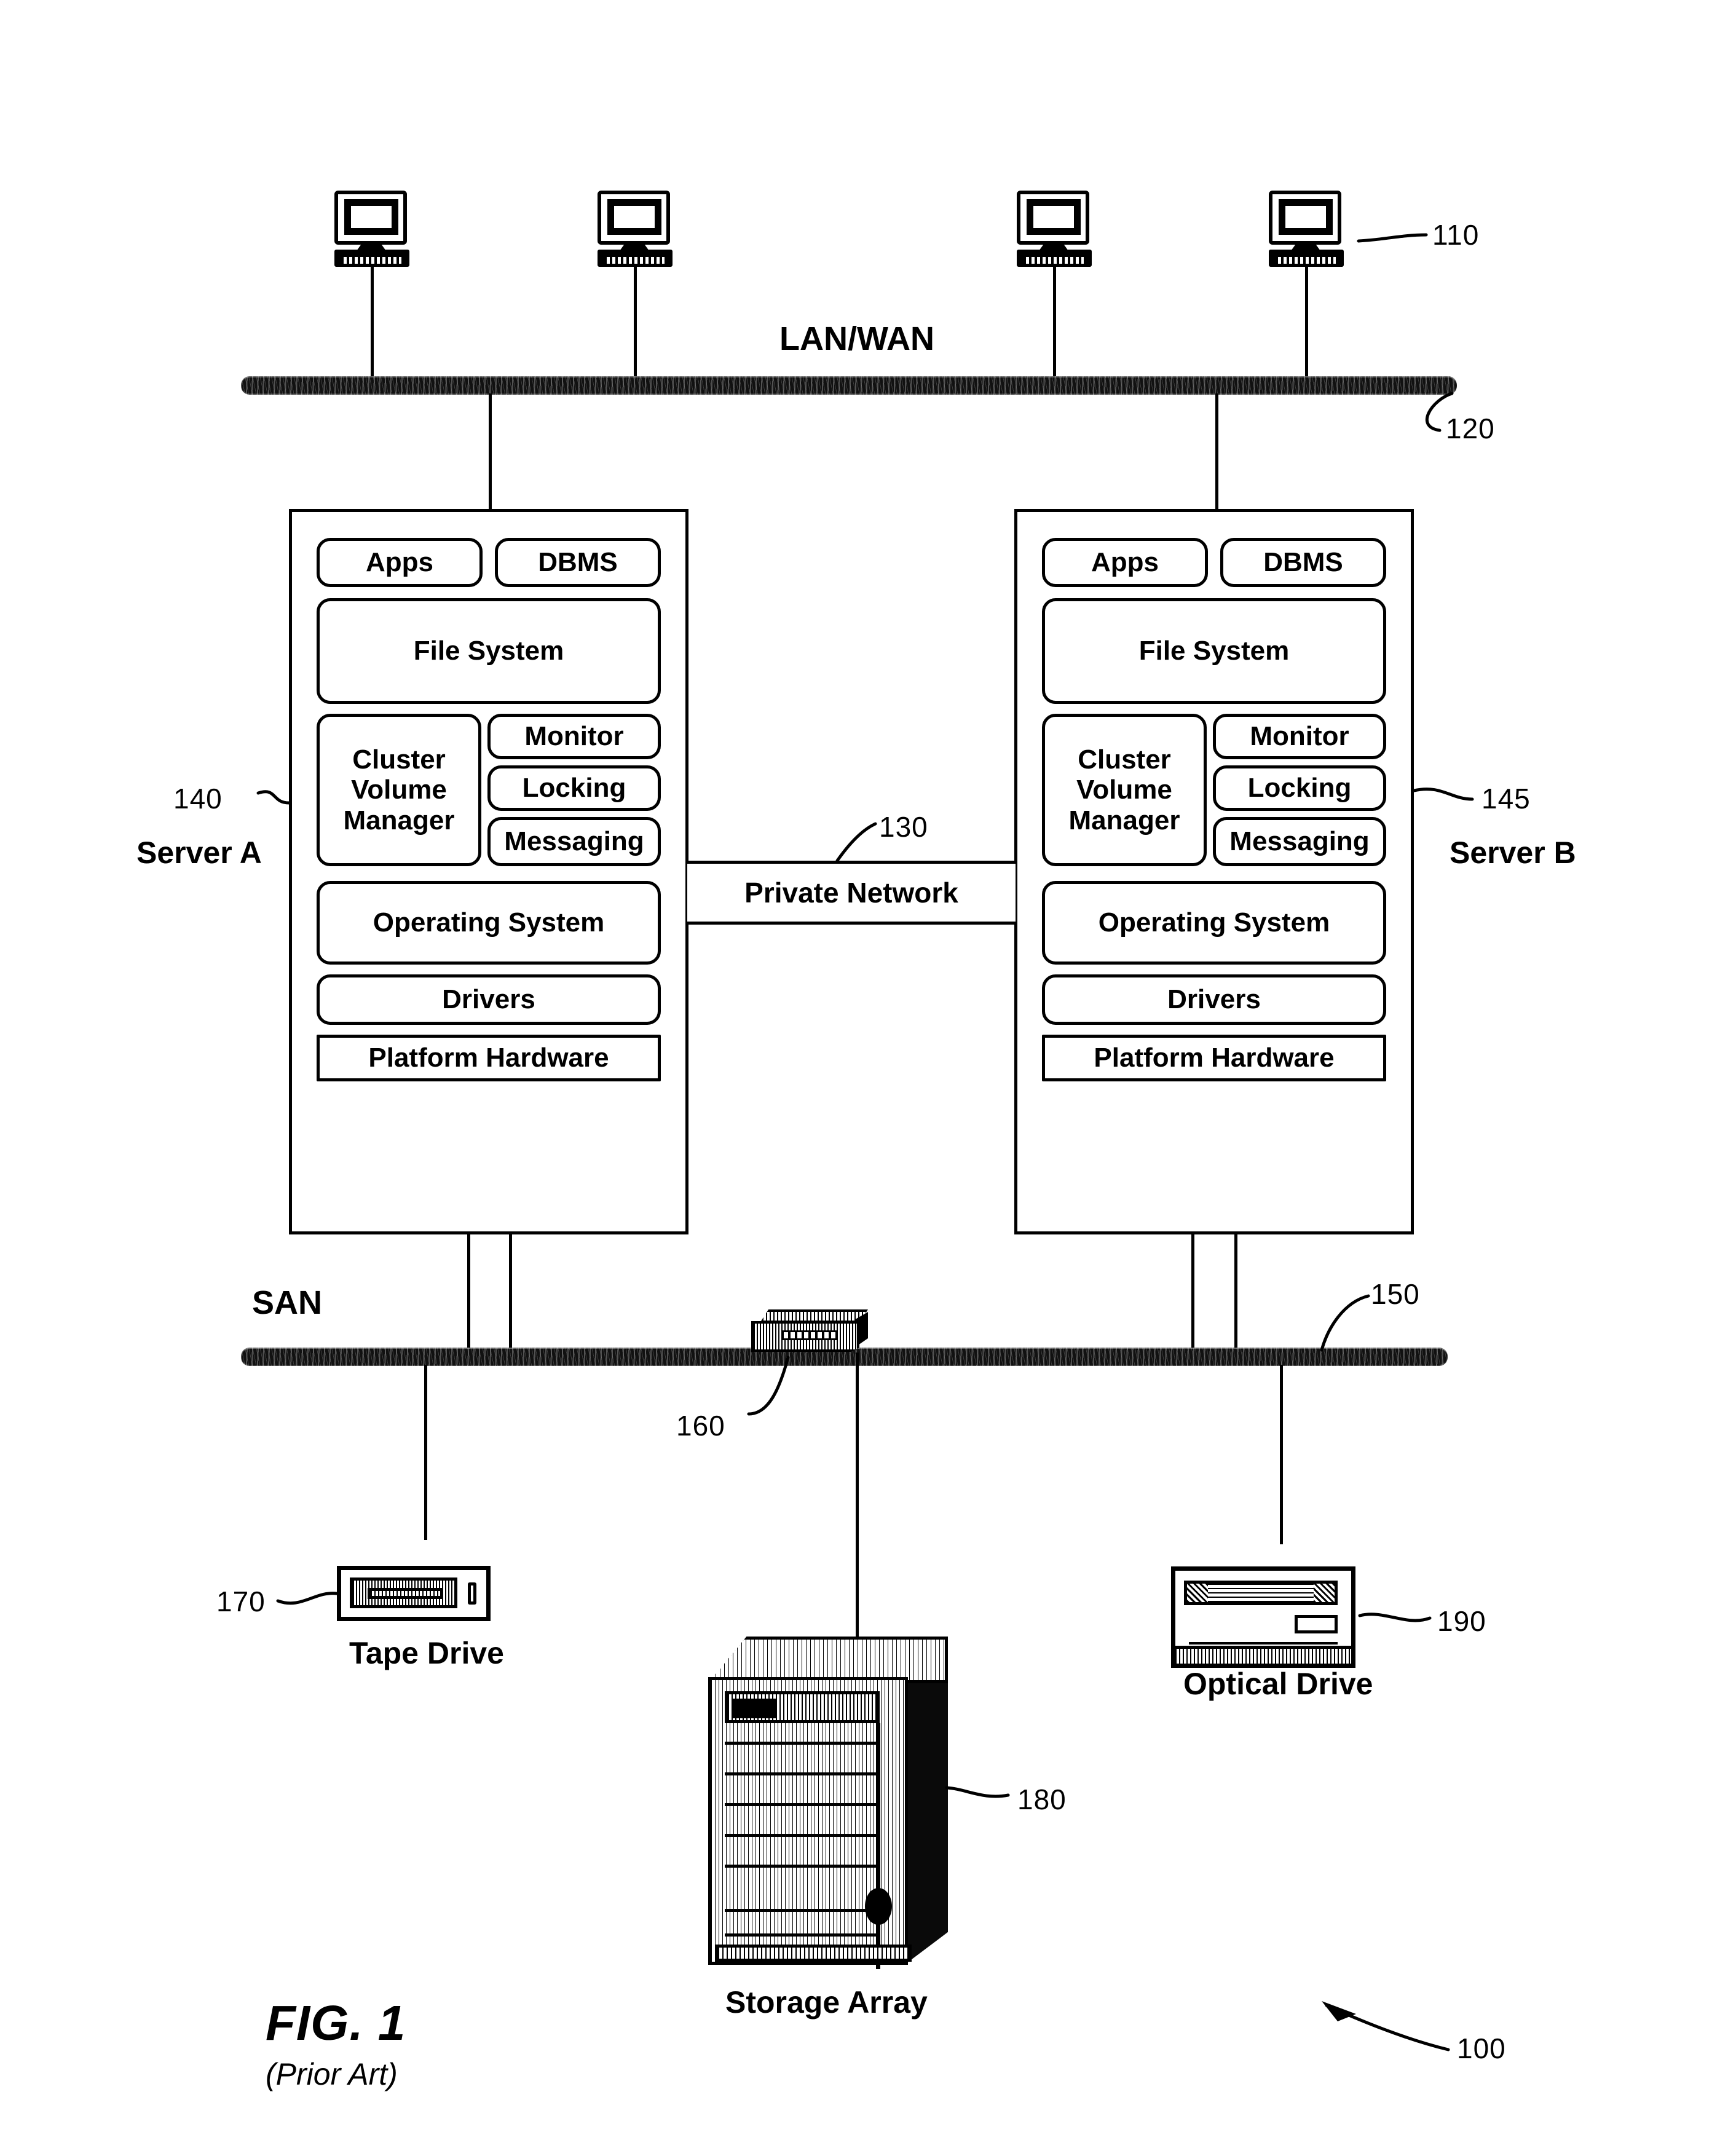 The height and width of the screenshot is (2156, 1720). What do you see at coordinates (574, 841) in the screenshot?
I see `server-a-messaging-block: Messaging` at bounding box center [574, 841].